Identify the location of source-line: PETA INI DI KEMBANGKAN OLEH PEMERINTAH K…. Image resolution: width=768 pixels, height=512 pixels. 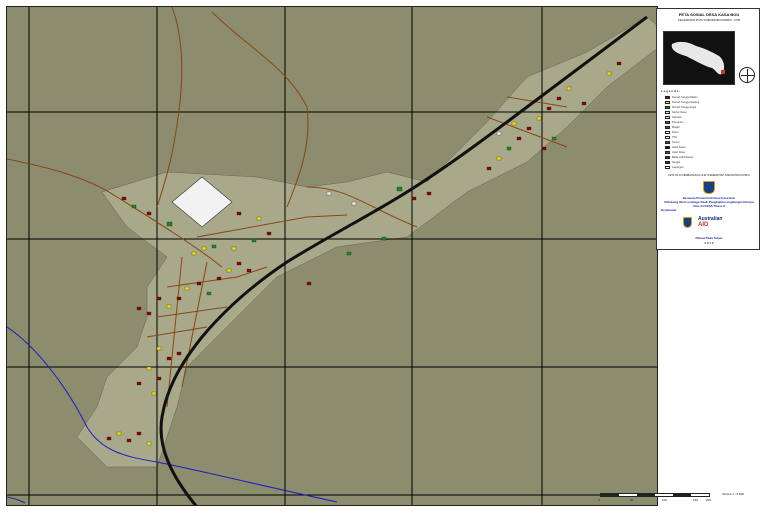
(709, 175).